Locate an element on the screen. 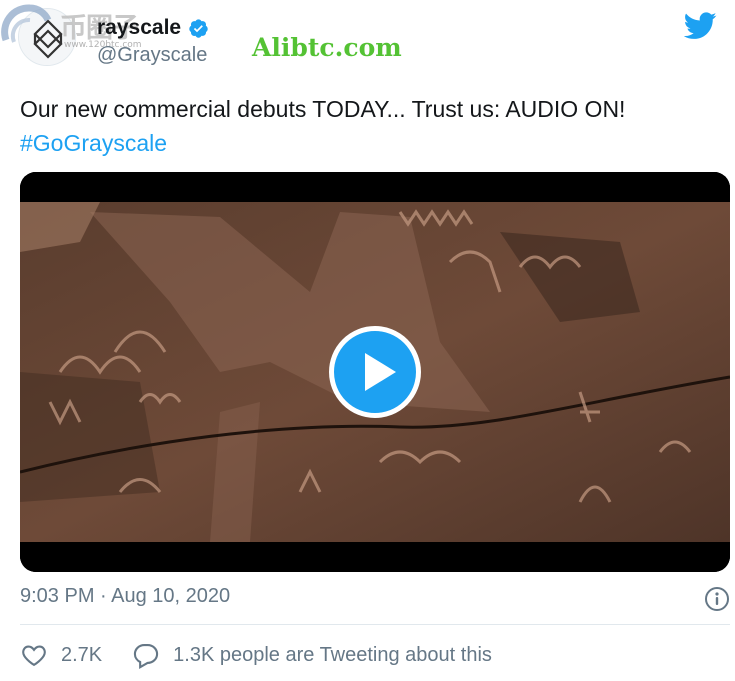 The width and height of the screenshot is (735, 681). play-button is located at coordinates (375, 372).